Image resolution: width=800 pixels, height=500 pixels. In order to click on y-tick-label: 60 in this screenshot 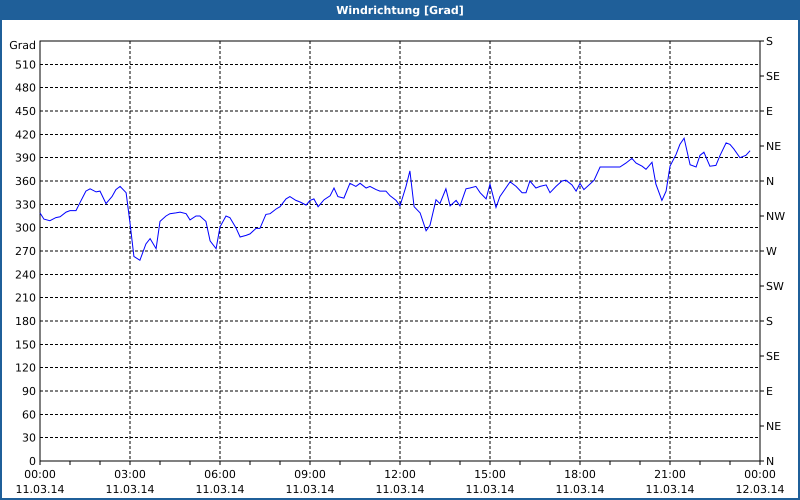, I will do `click(29, 415)`.